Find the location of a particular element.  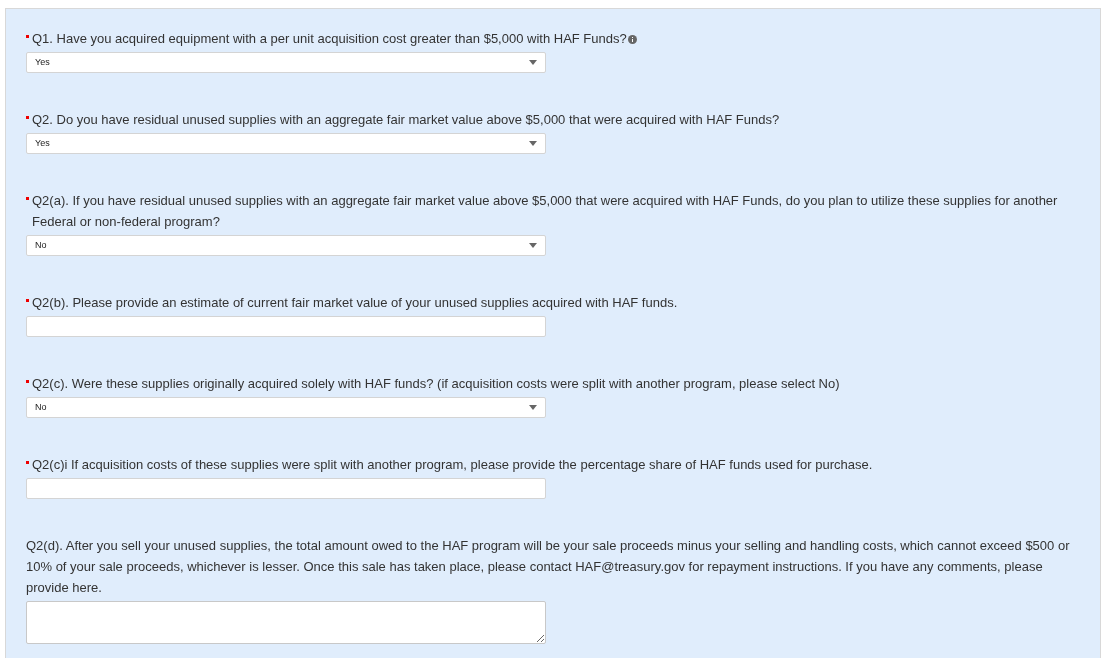

question-label: Q2(c)i If acquisition costs of these supplies were split with another program, please provide the percentage share of HAF funds used for purchase. is located at coordinates (452, 465).